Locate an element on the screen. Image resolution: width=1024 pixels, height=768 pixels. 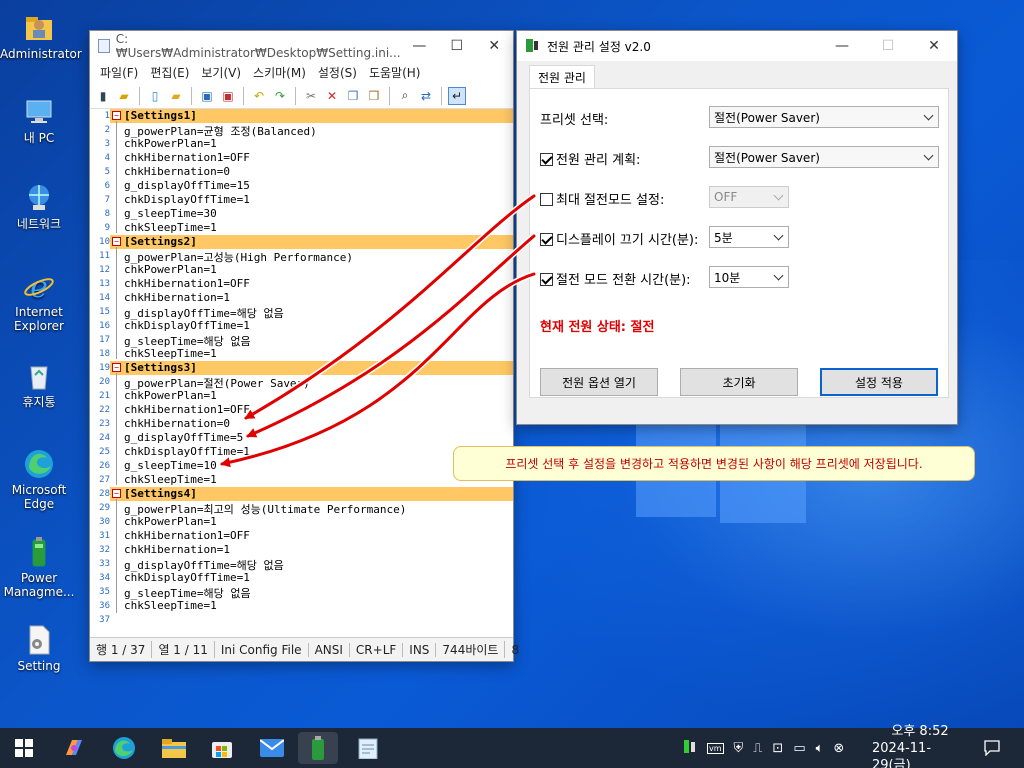
mail-icon is located at coordinates (272, 748).